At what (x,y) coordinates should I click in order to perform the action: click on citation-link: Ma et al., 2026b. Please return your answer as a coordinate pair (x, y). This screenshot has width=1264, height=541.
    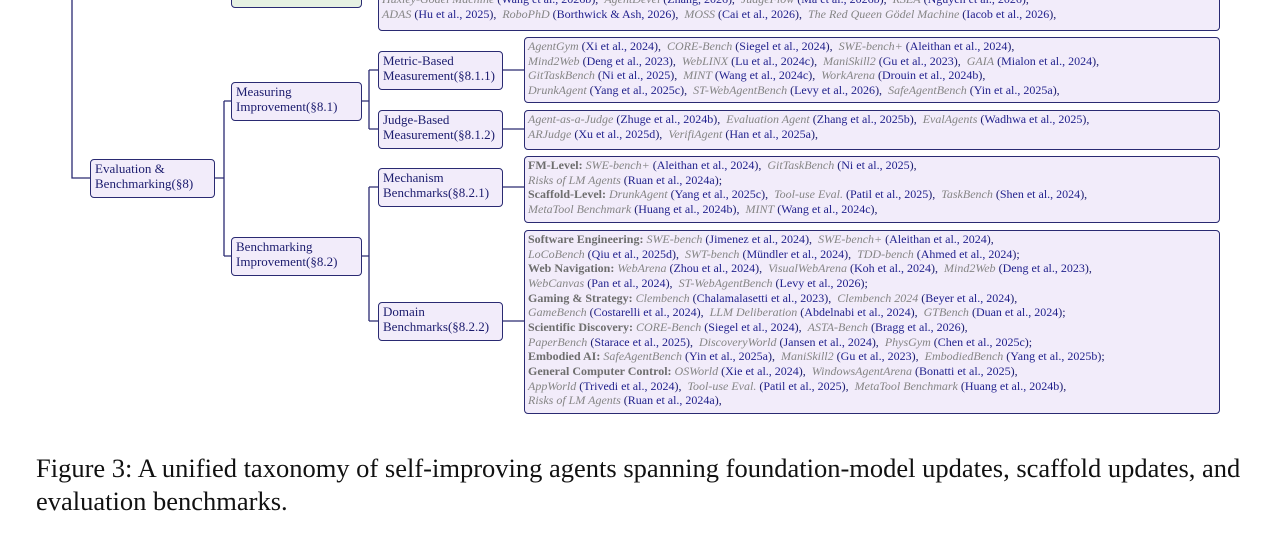
    Looking at the image, I should click on (840, 3).